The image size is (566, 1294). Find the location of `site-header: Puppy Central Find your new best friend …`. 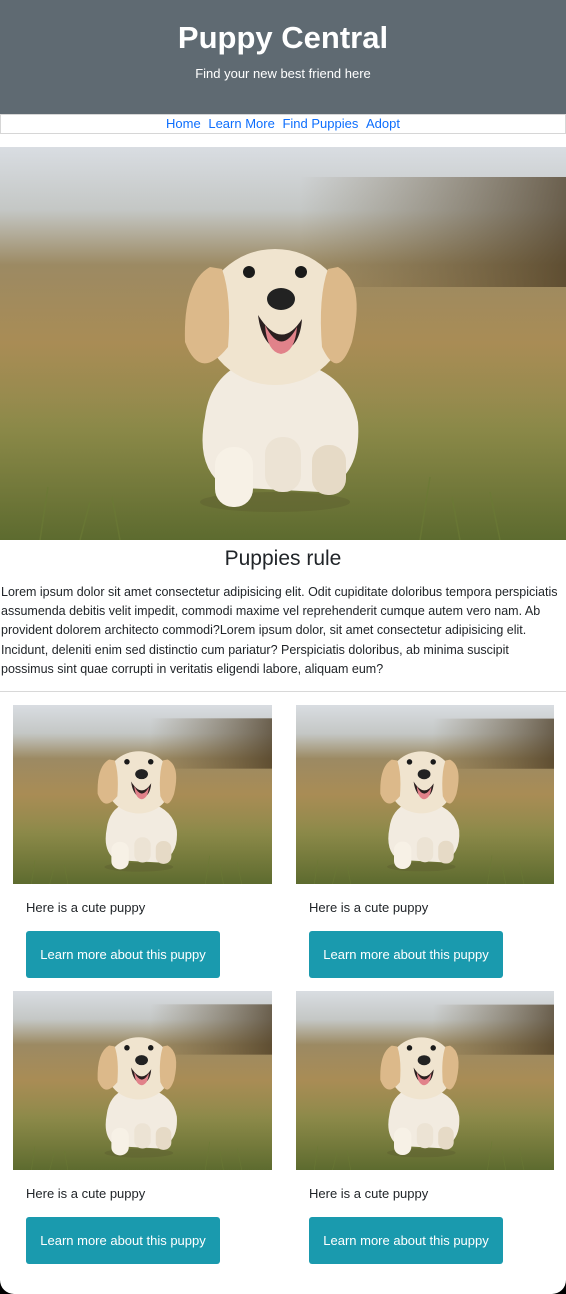

site-header: Puppy Central Find your new best friend … is located at coordinates (283, 57).